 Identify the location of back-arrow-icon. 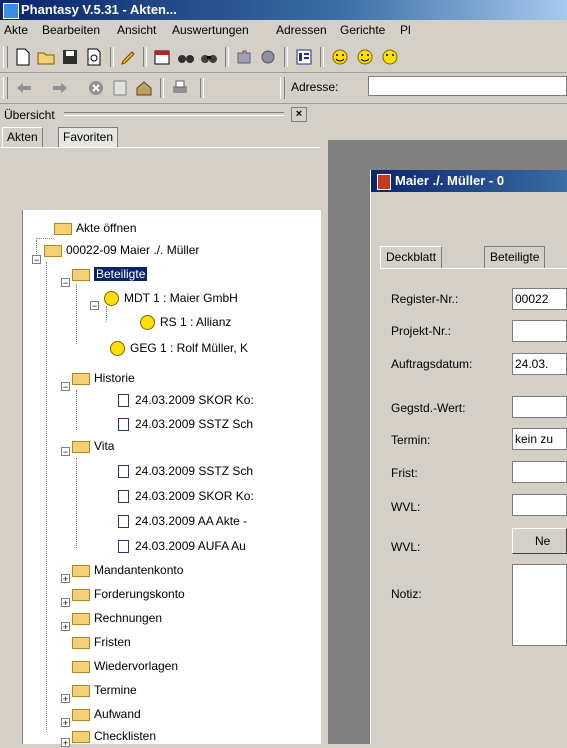
(24, 88).